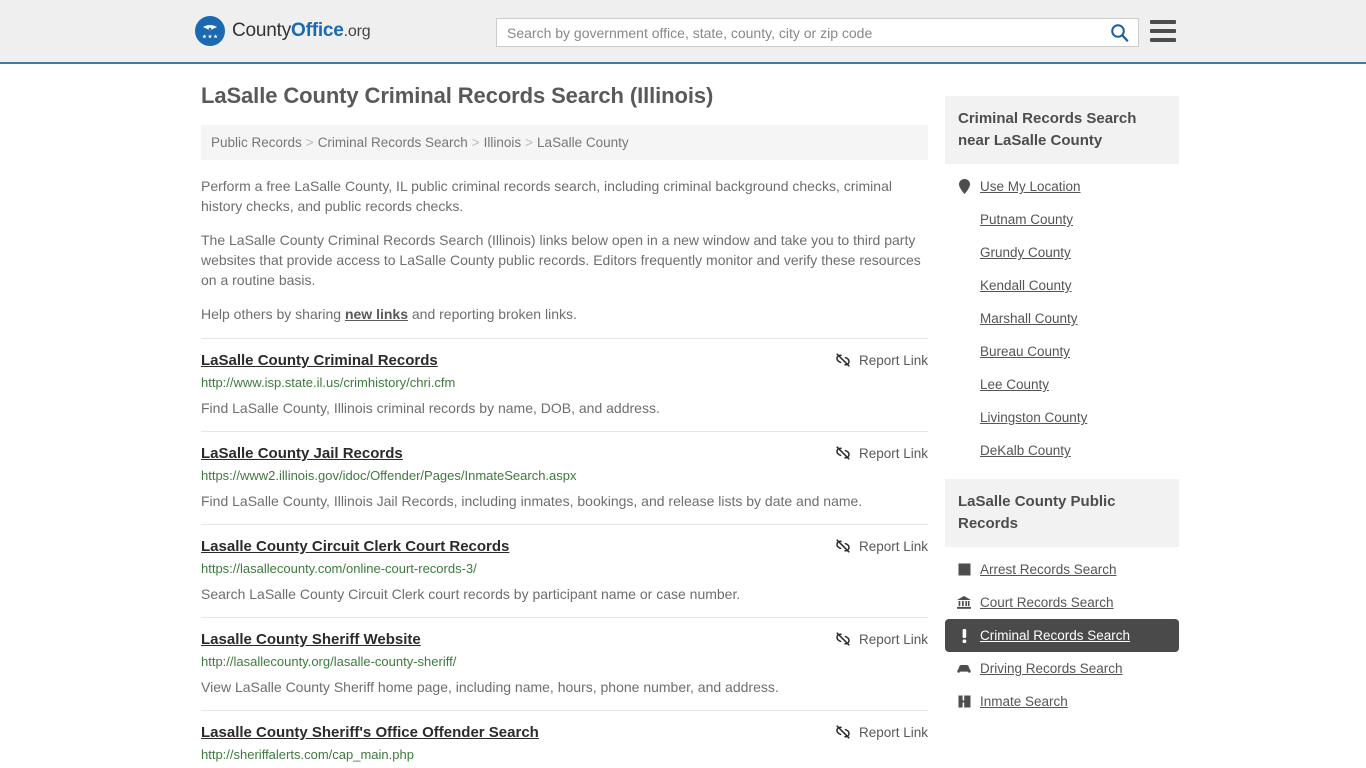 This screenshot has height=768, width=1366. I want to click on sidebar-item-putnam-county: Putnam County, so click(1062, 219).